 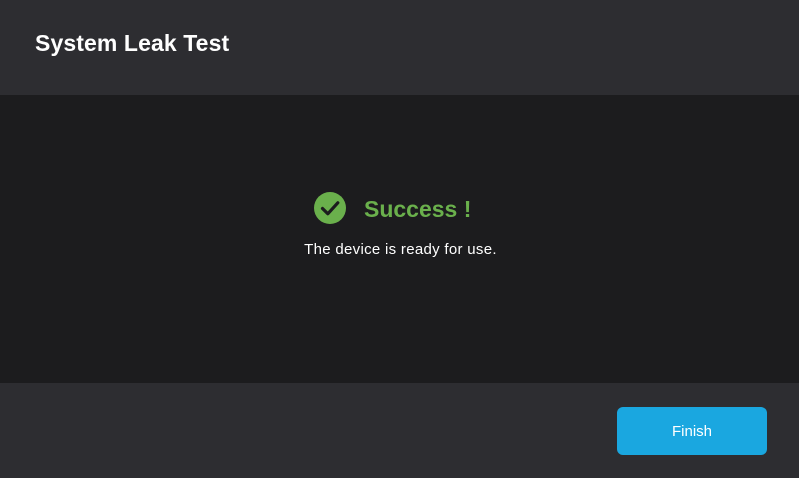 I want to click on status-row: Success !, so click(x=399, y=209).